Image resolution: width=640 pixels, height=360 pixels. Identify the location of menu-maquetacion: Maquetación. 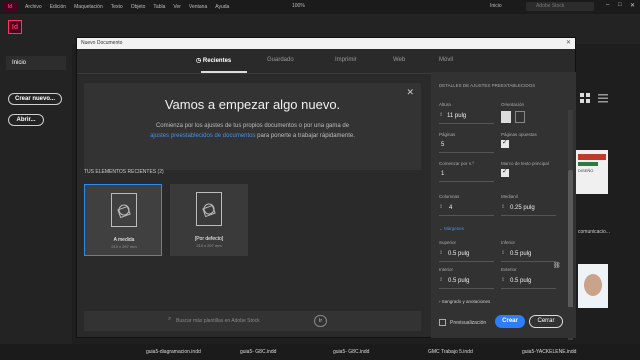
(88, 7).